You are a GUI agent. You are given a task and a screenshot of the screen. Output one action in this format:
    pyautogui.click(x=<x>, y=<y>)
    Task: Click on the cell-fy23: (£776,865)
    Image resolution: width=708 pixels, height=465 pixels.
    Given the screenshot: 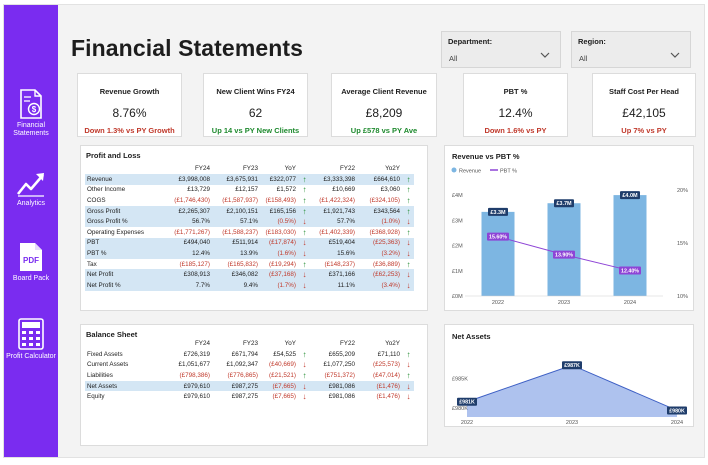 What is the action you would take?
    pyautogui.click(x=242, y=375)
    